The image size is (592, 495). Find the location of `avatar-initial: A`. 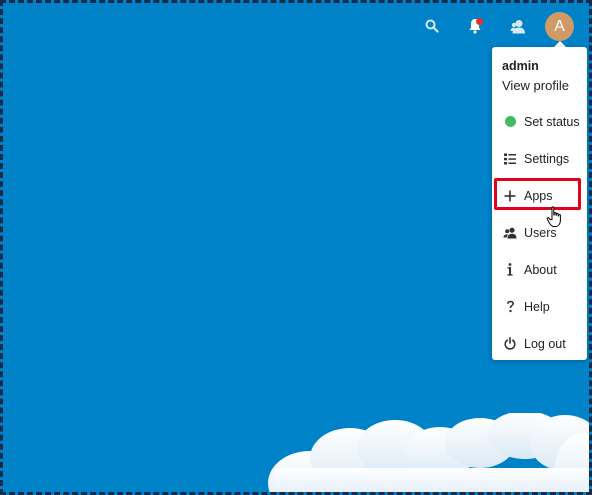

avatar-initial: A is located at coordinates (559, 26).